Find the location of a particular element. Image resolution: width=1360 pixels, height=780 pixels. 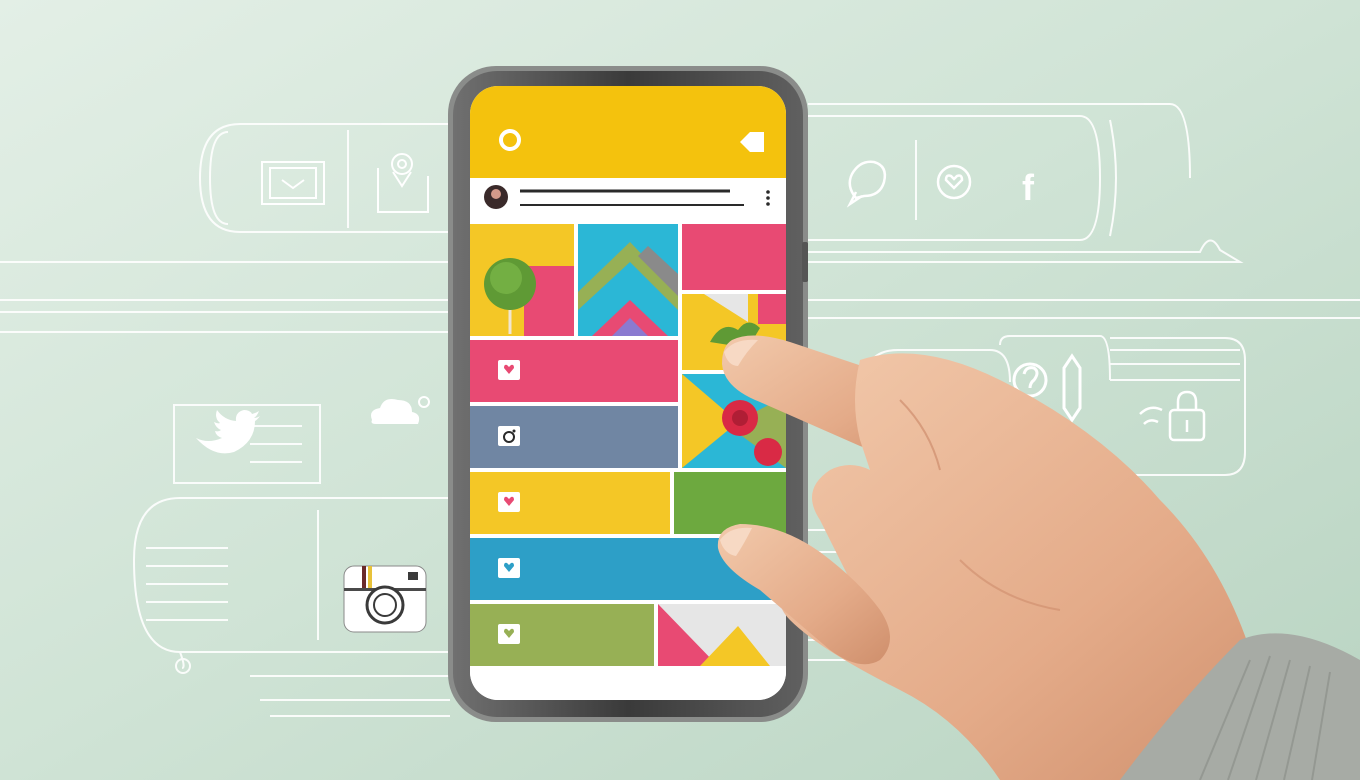

svg-text: f is located at coordinates (1028, 187).